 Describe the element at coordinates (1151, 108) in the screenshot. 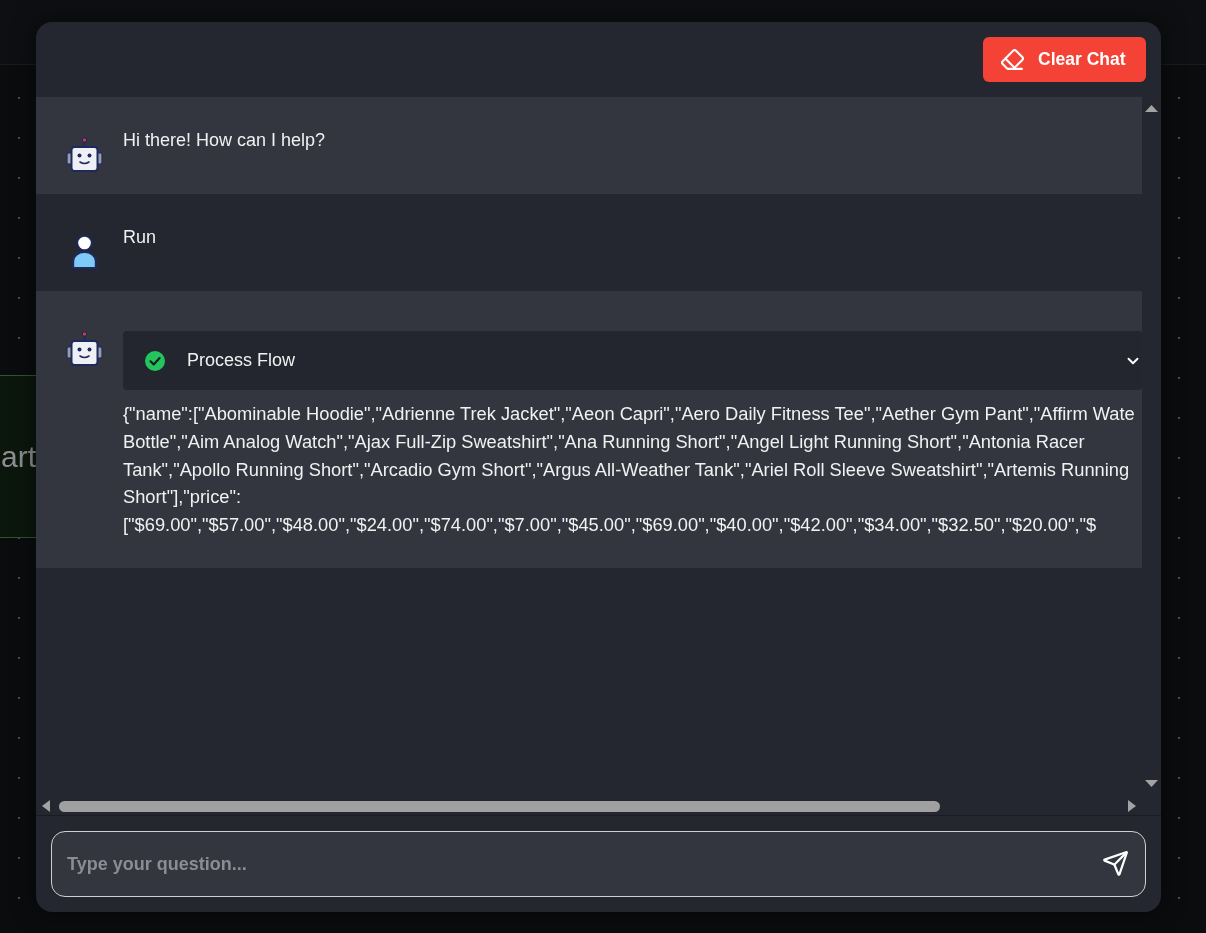

I see `scroll-up-arrow-icon` at that location.